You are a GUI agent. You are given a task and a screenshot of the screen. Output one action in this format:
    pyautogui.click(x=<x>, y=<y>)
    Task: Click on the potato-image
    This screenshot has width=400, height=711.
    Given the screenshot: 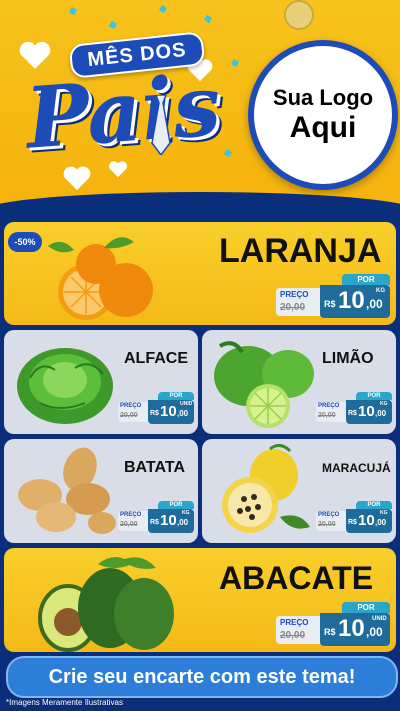 What is the action you would take?
    pyautogui.click(x=67, y=490)
    